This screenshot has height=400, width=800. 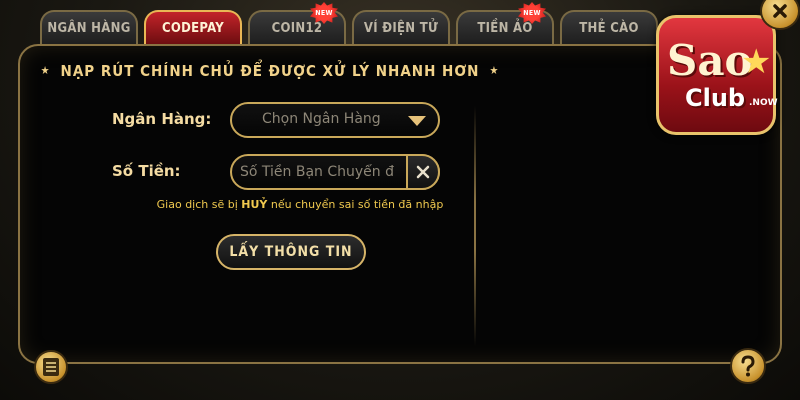 I want to click on bank-select-value: Chọn Ngân Hàng, so click(x=321, y=119).